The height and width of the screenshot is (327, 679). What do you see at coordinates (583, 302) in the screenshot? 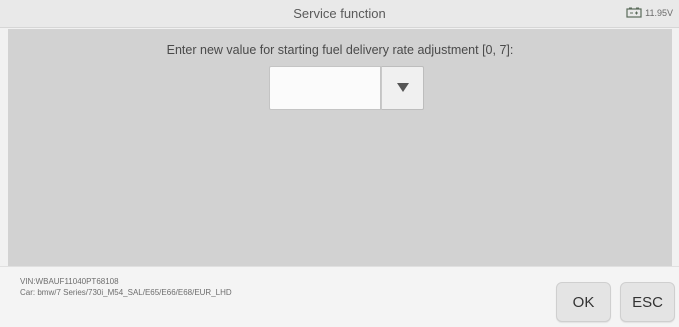
I see `ok-button: OK` at bounding box center [583, 302].